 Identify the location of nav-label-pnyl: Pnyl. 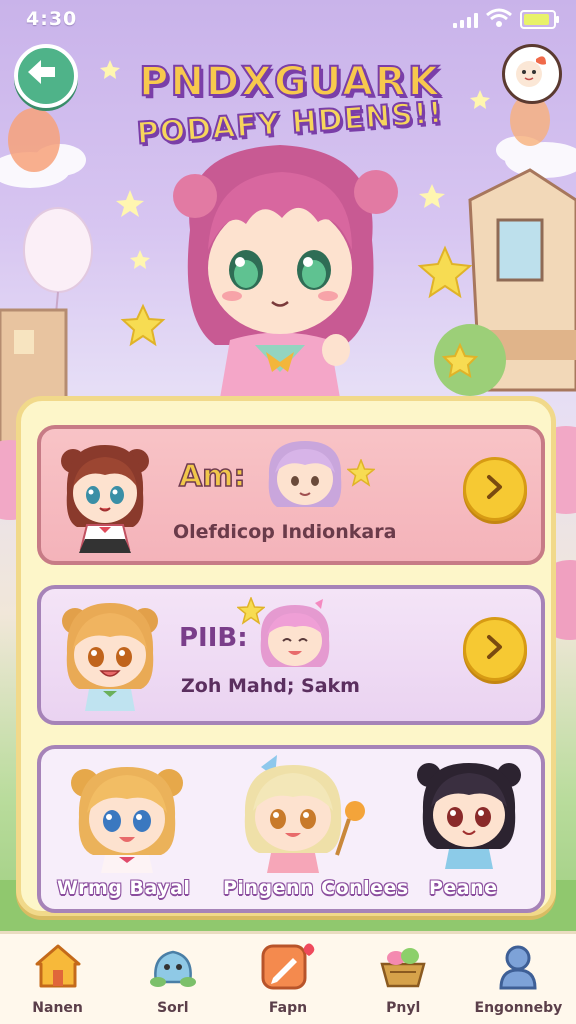
(403, 1008).